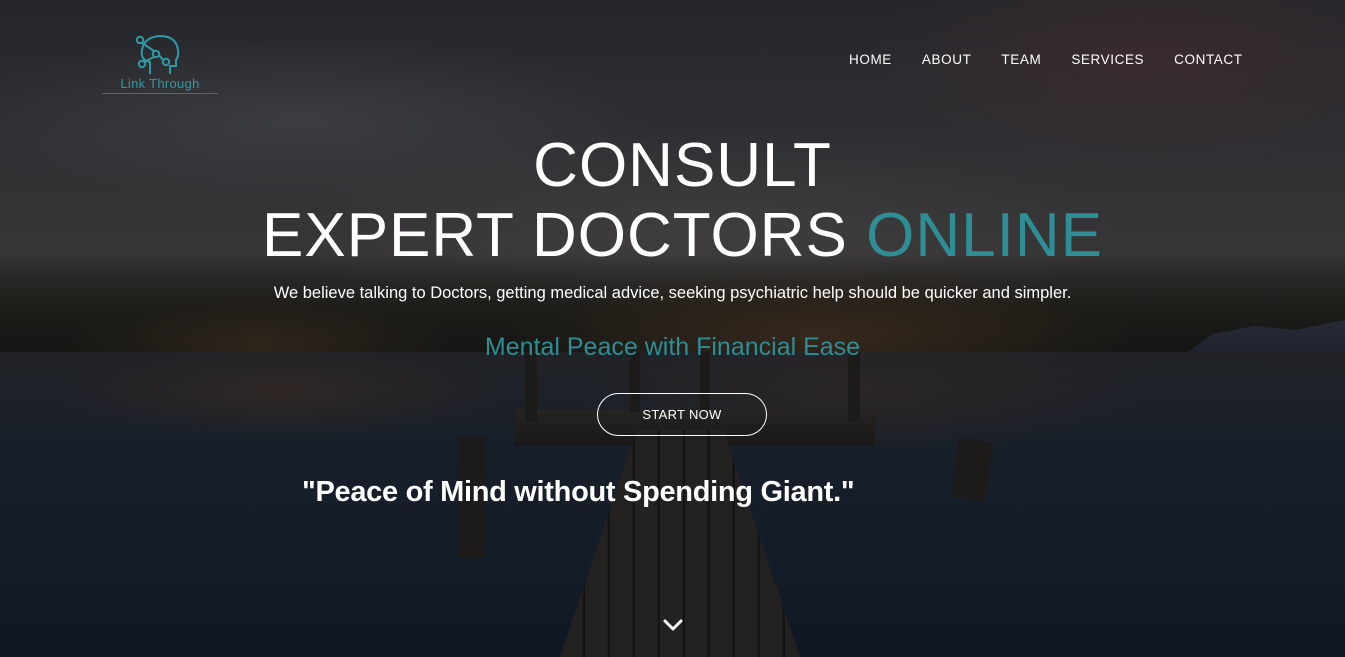 This screenshot has width=1345, height=657. Describe the element at coordinates (947, 59) in the screenshot. I see `nav-item-about: ABOUT` at that location.